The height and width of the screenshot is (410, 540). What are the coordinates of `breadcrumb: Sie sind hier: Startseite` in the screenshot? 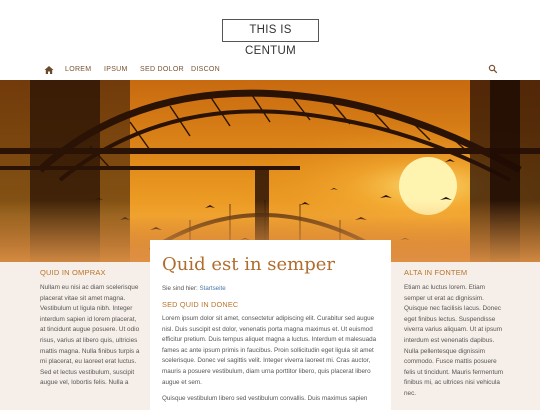 It's located at (194, 288).